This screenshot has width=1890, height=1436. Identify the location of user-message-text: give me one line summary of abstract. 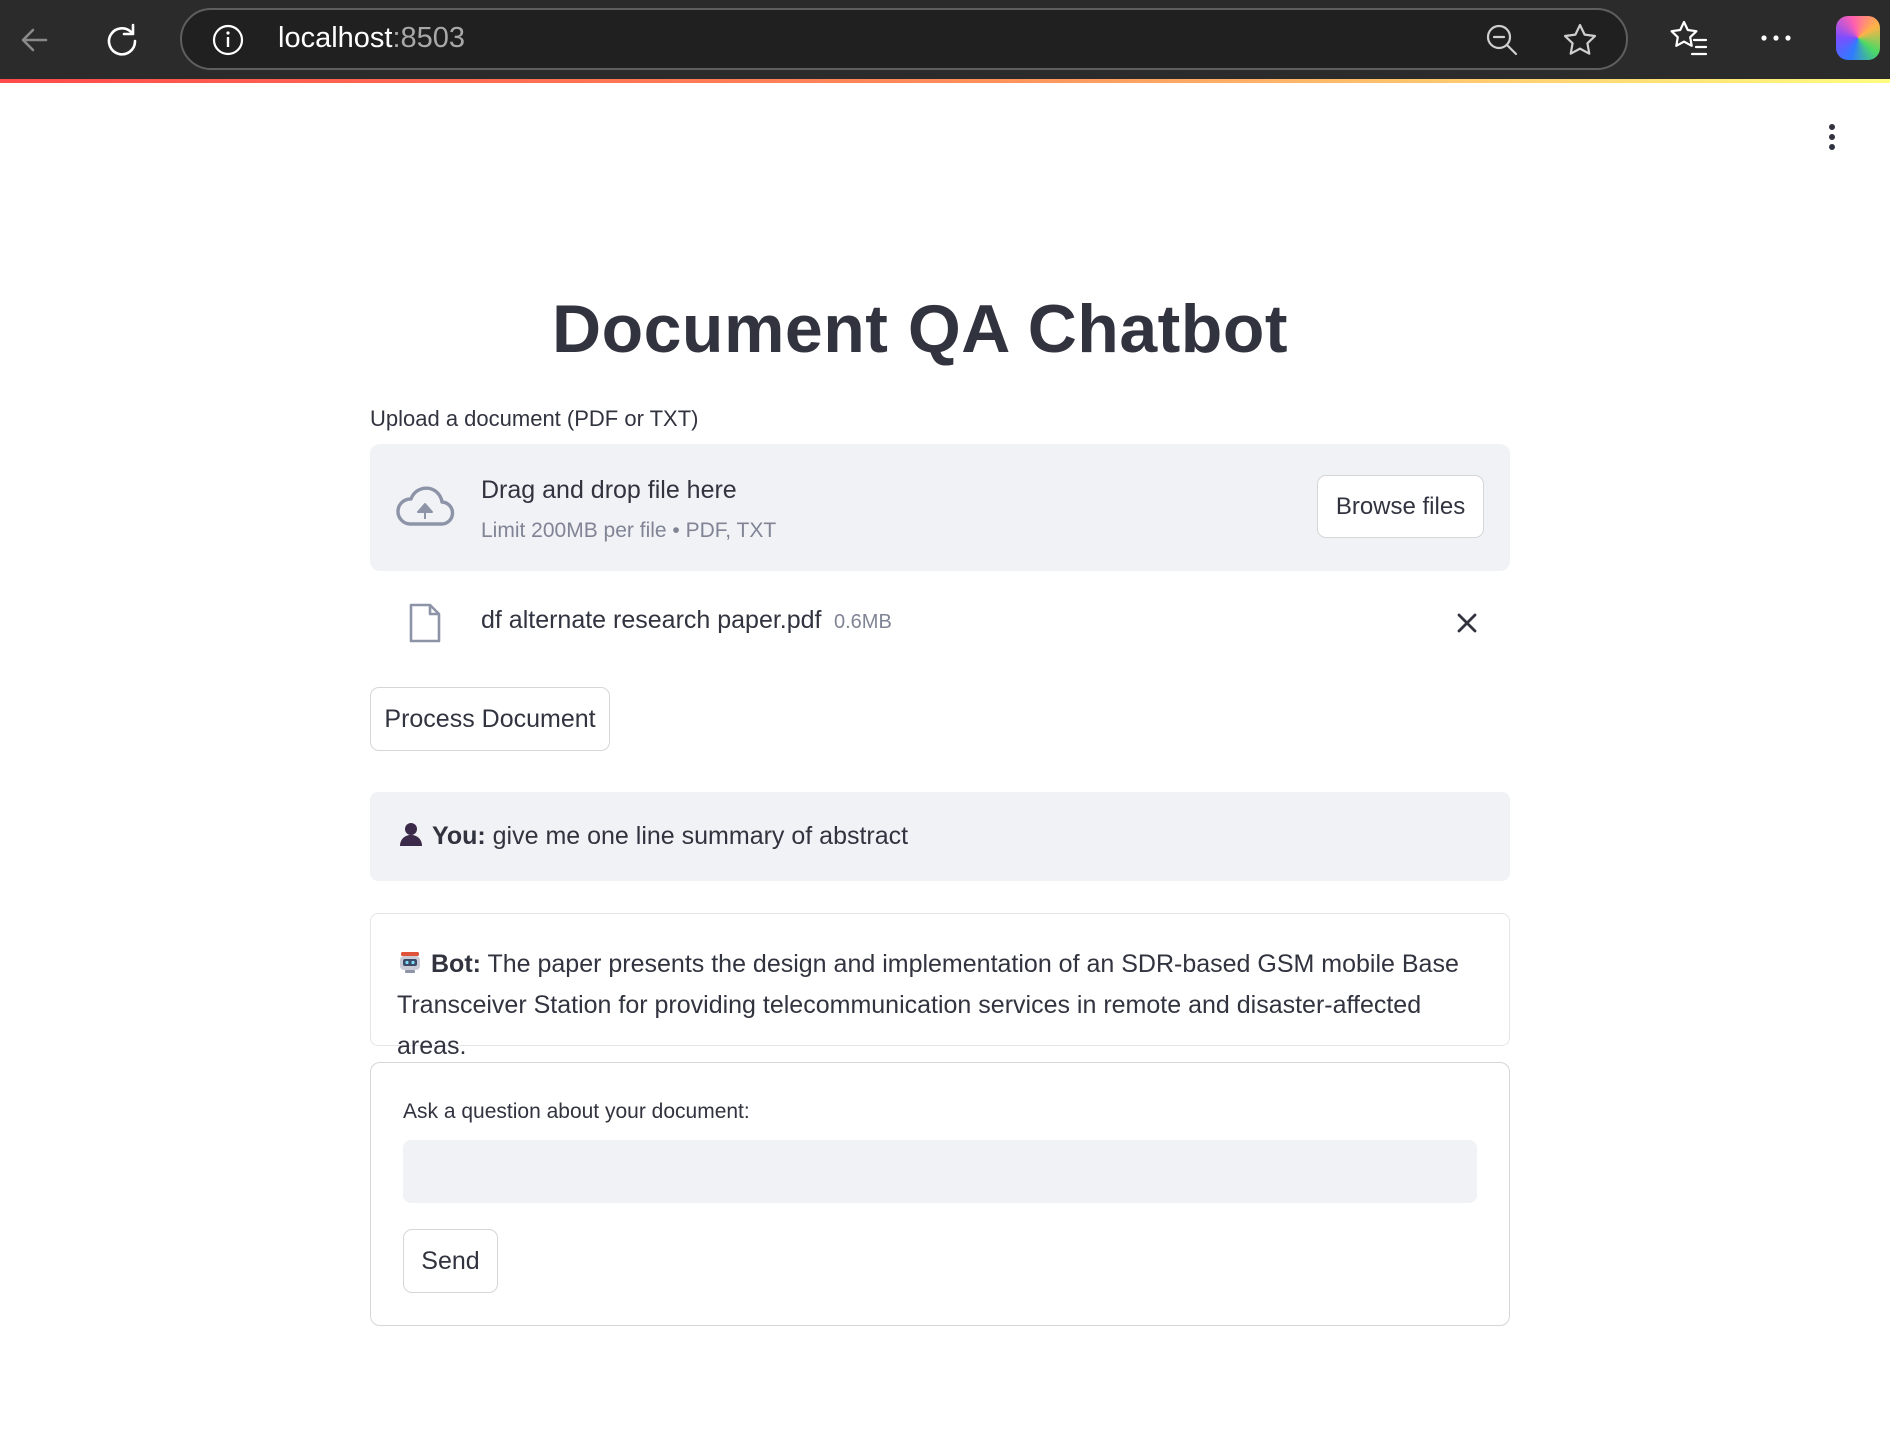
(697, 836).